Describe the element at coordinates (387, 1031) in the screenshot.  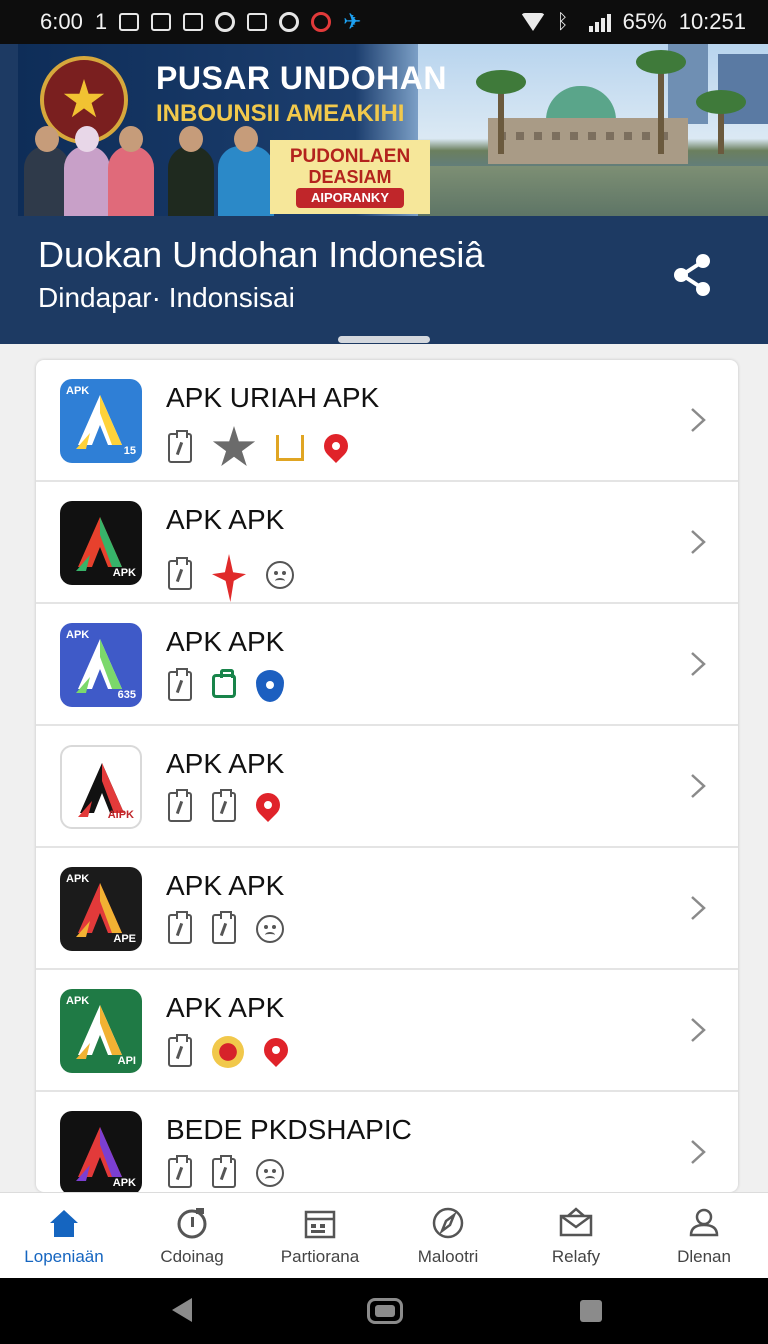
I see `app-list-item: APK API APK APK` at that location.